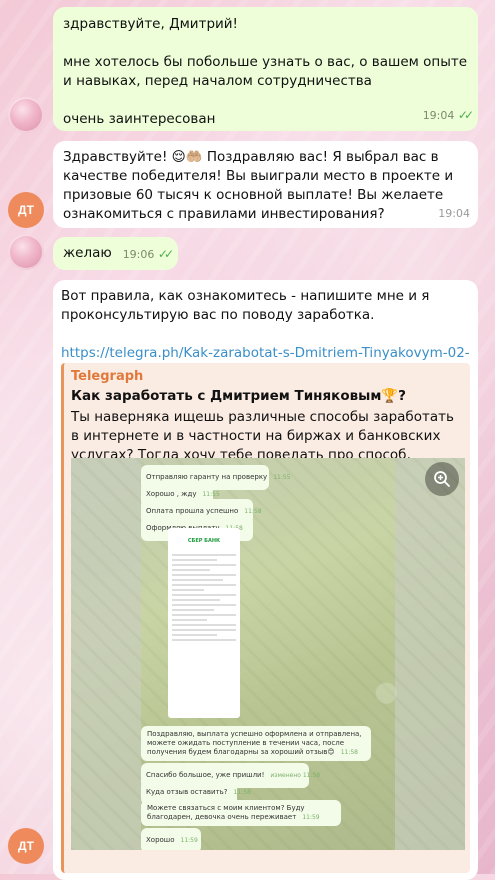 This screenshot has height=880, width=495. I want to click on image-receipt: СБЕР БАНК, so click(204, 623).